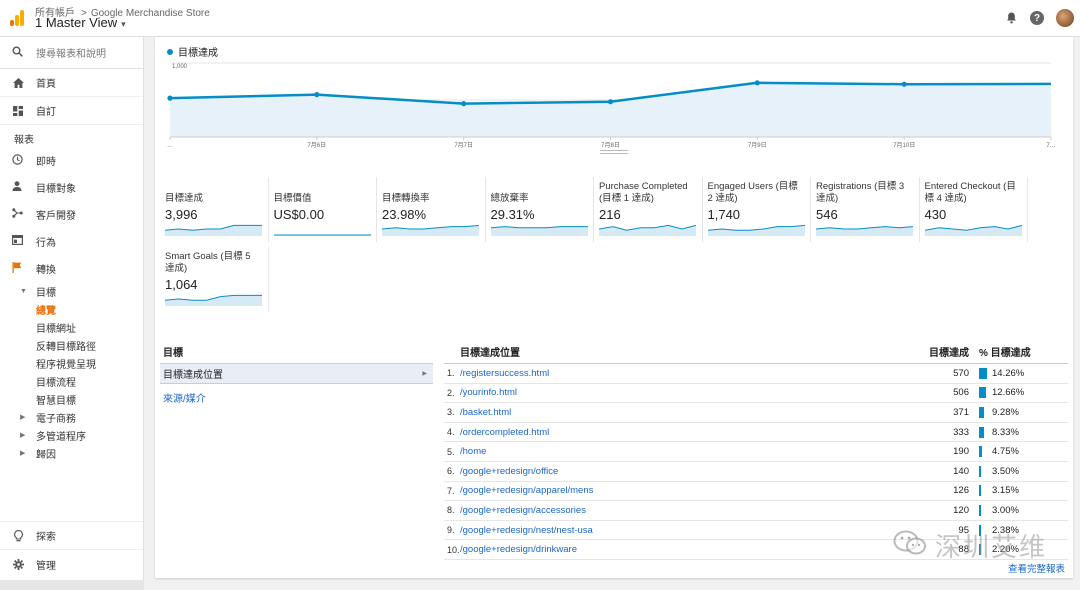 Image resolution: width=1080 pixels, height=590 pixels. Describe the element at coordinates (18, 214) in the screenshot. I see `acquisition-icon` at that location.